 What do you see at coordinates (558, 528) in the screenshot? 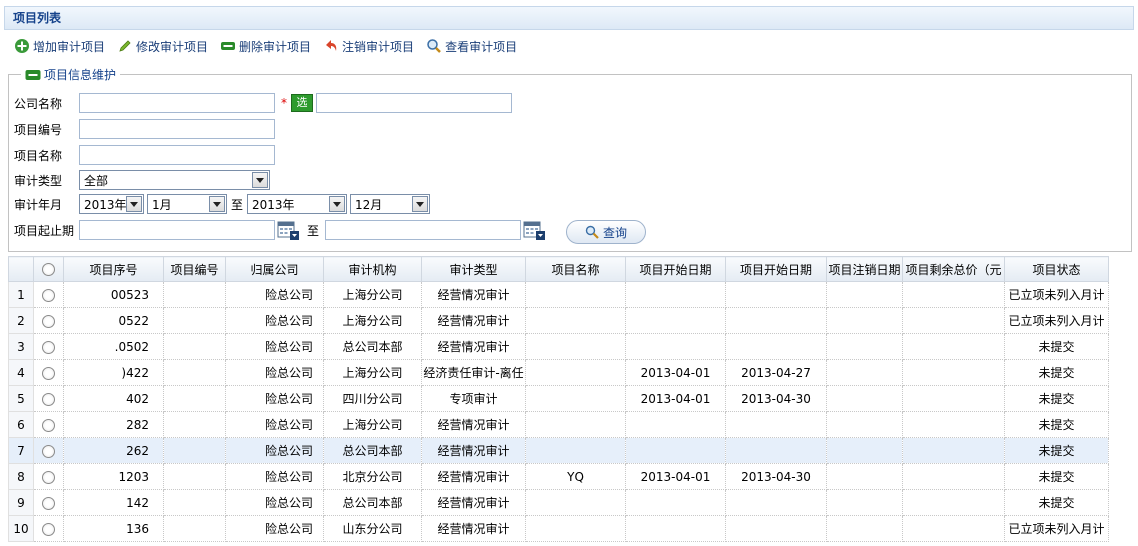
I see `table-row: 10 136 险总公司 山东分公司 经营情况审计 已立项未列入月计` at bounding box center [558, 528].